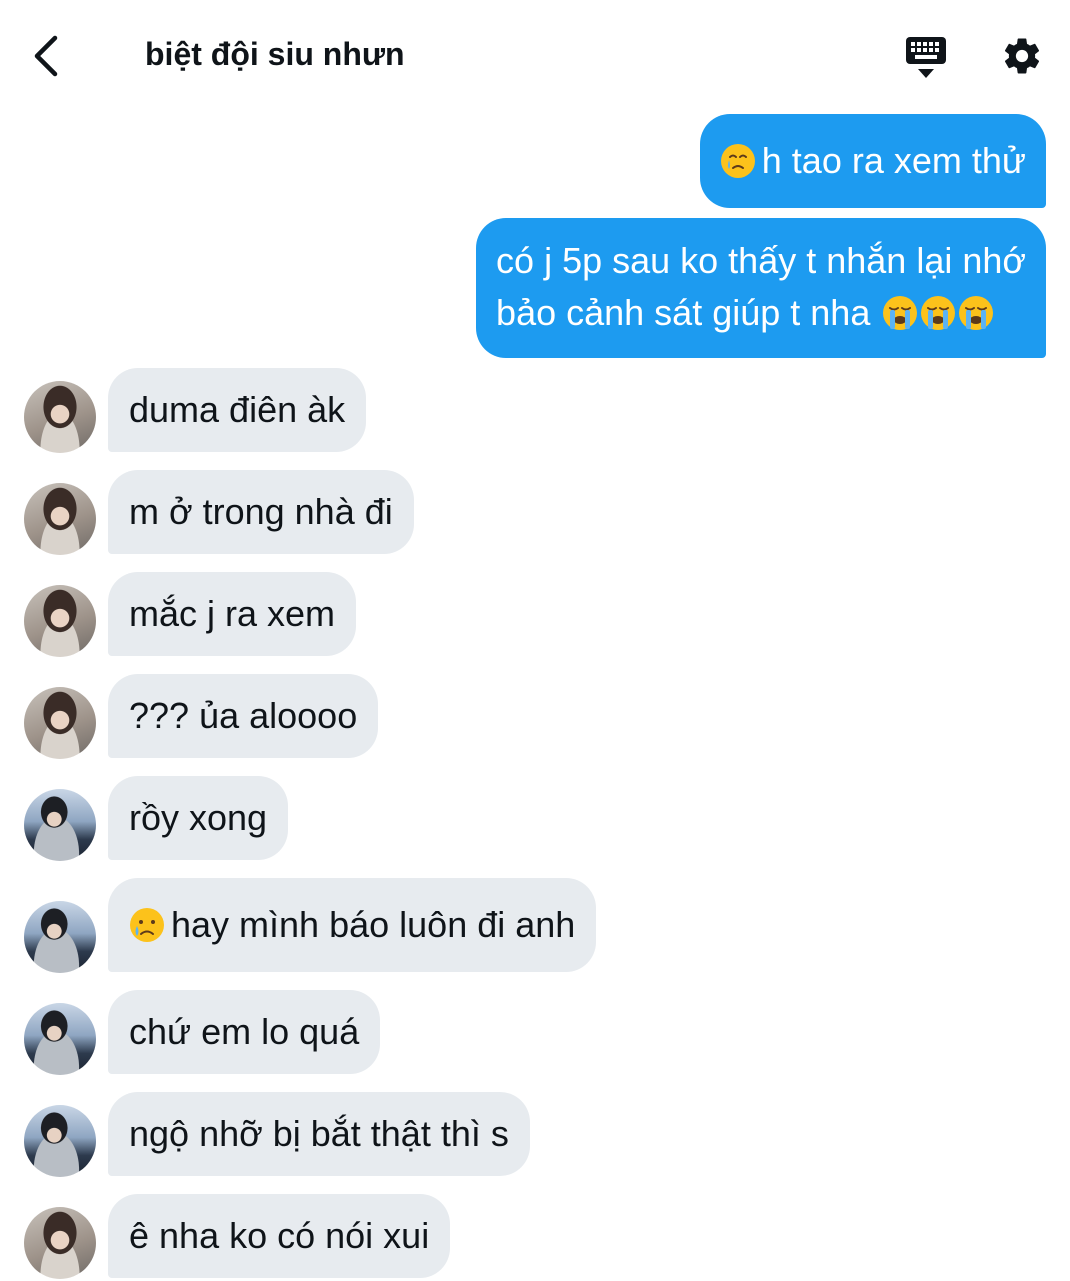 This screenshot has width=1070, height=1281. I want to click on back-arrow-icon, so click(46, 56).